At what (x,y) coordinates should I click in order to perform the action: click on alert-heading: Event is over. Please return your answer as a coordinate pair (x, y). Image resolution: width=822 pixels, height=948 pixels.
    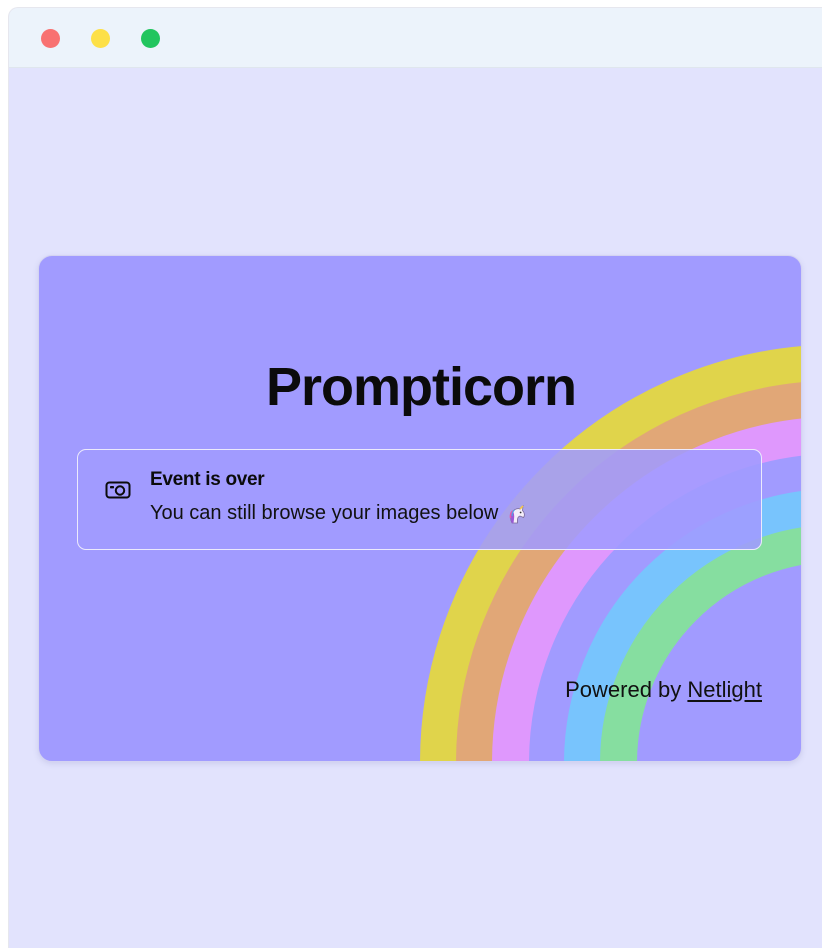
    Looking at the image, I should click on (207, 479).